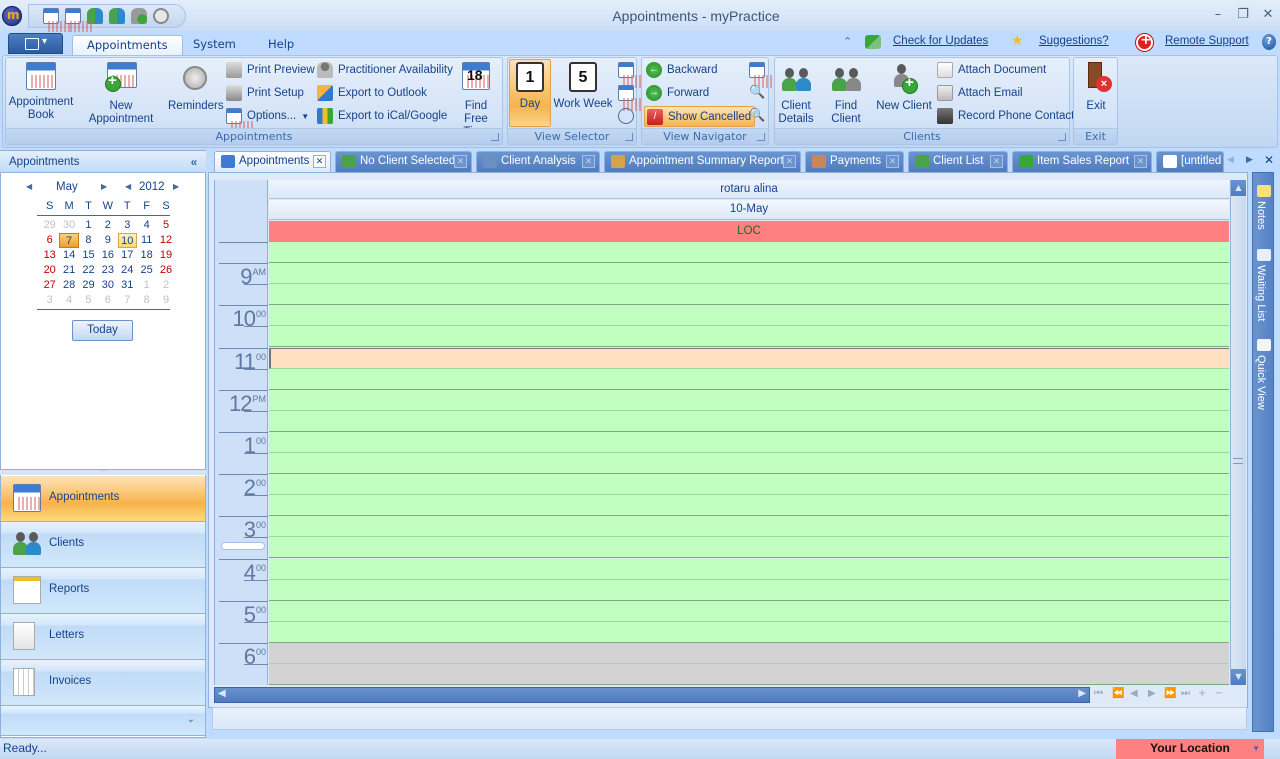 The height and width of the screenshot is (759, 1280). Describe the element at coordinates (107, 255) in the screenshot. I see `calendar-day: 16` at that location.